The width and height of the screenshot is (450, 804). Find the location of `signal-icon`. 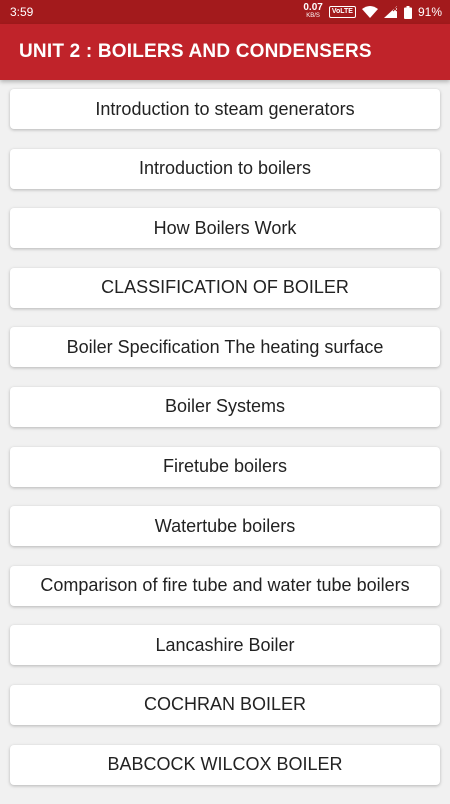

signal-icon is located at coordinates (390, 12).